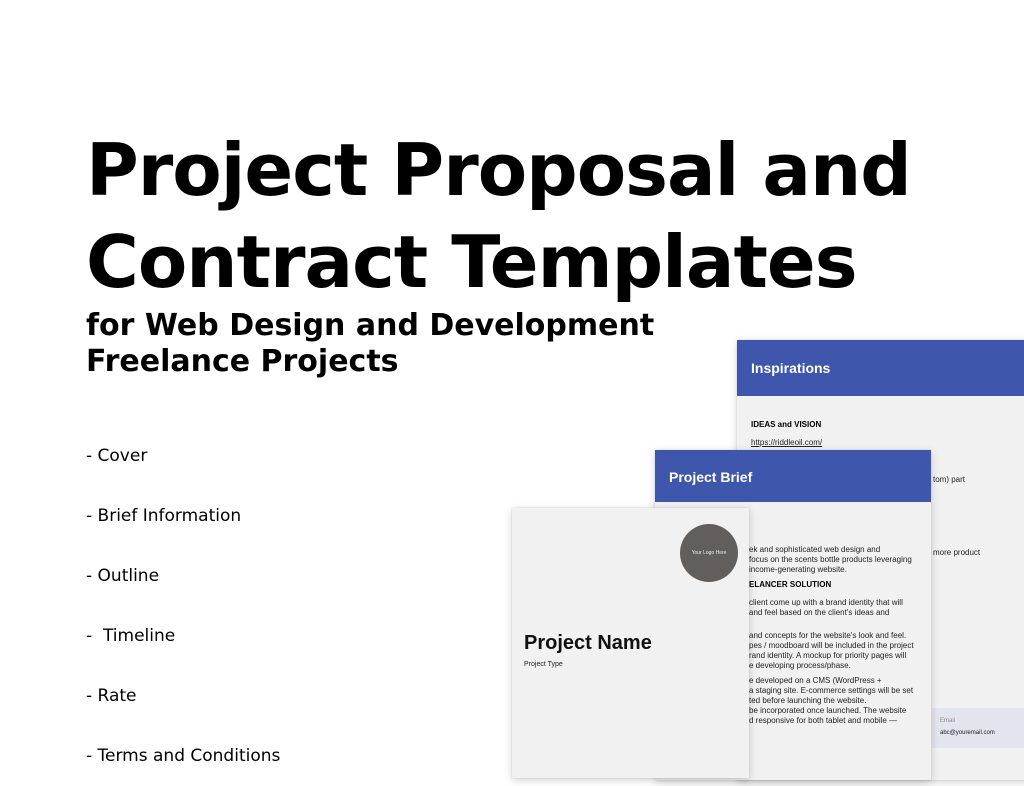 The height and width of the screenshot is (786, 1024). Describe the element at coordinates (787, 442) in the screenshot. I see `inspiration-link: https://riddleoil.com/` at that location.